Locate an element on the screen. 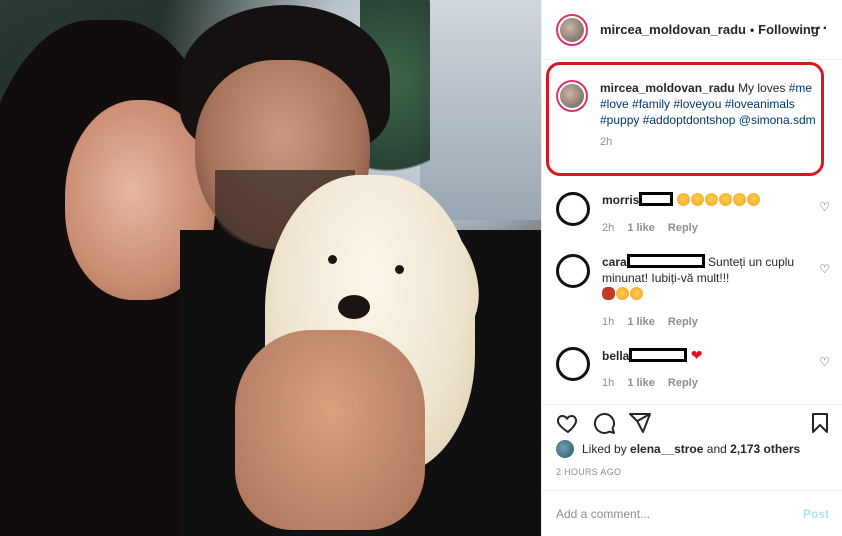 This screenshot has width=842, height=536. more-icon: ··· is located at coordinates (819, 29).